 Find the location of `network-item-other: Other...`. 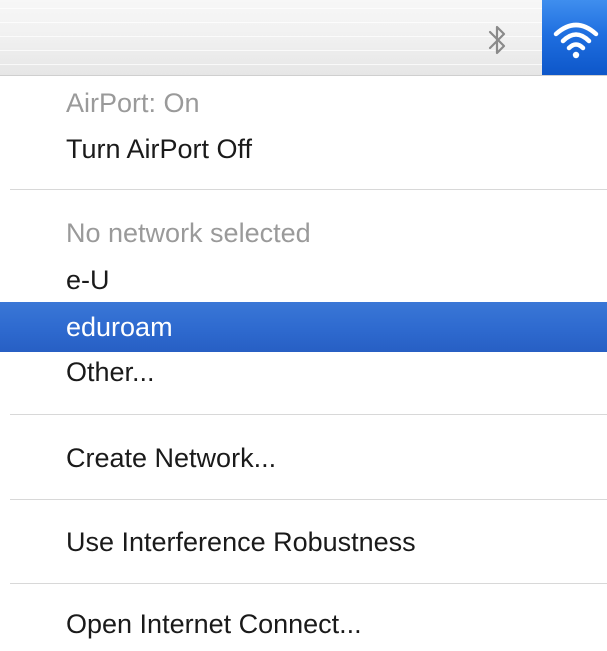

network-item-other: Other... is located at coordinates (303, 372).